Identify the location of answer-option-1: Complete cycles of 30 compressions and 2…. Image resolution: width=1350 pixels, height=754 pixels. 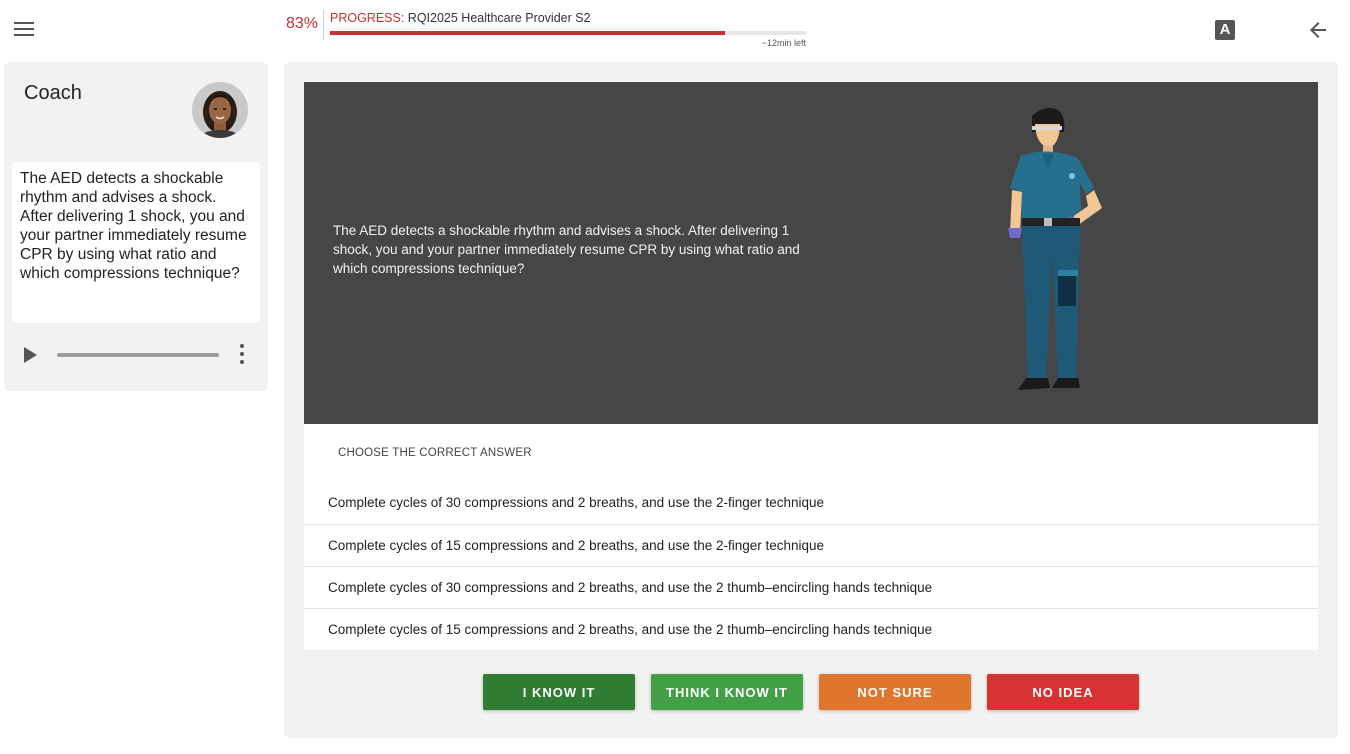
(811, 503).